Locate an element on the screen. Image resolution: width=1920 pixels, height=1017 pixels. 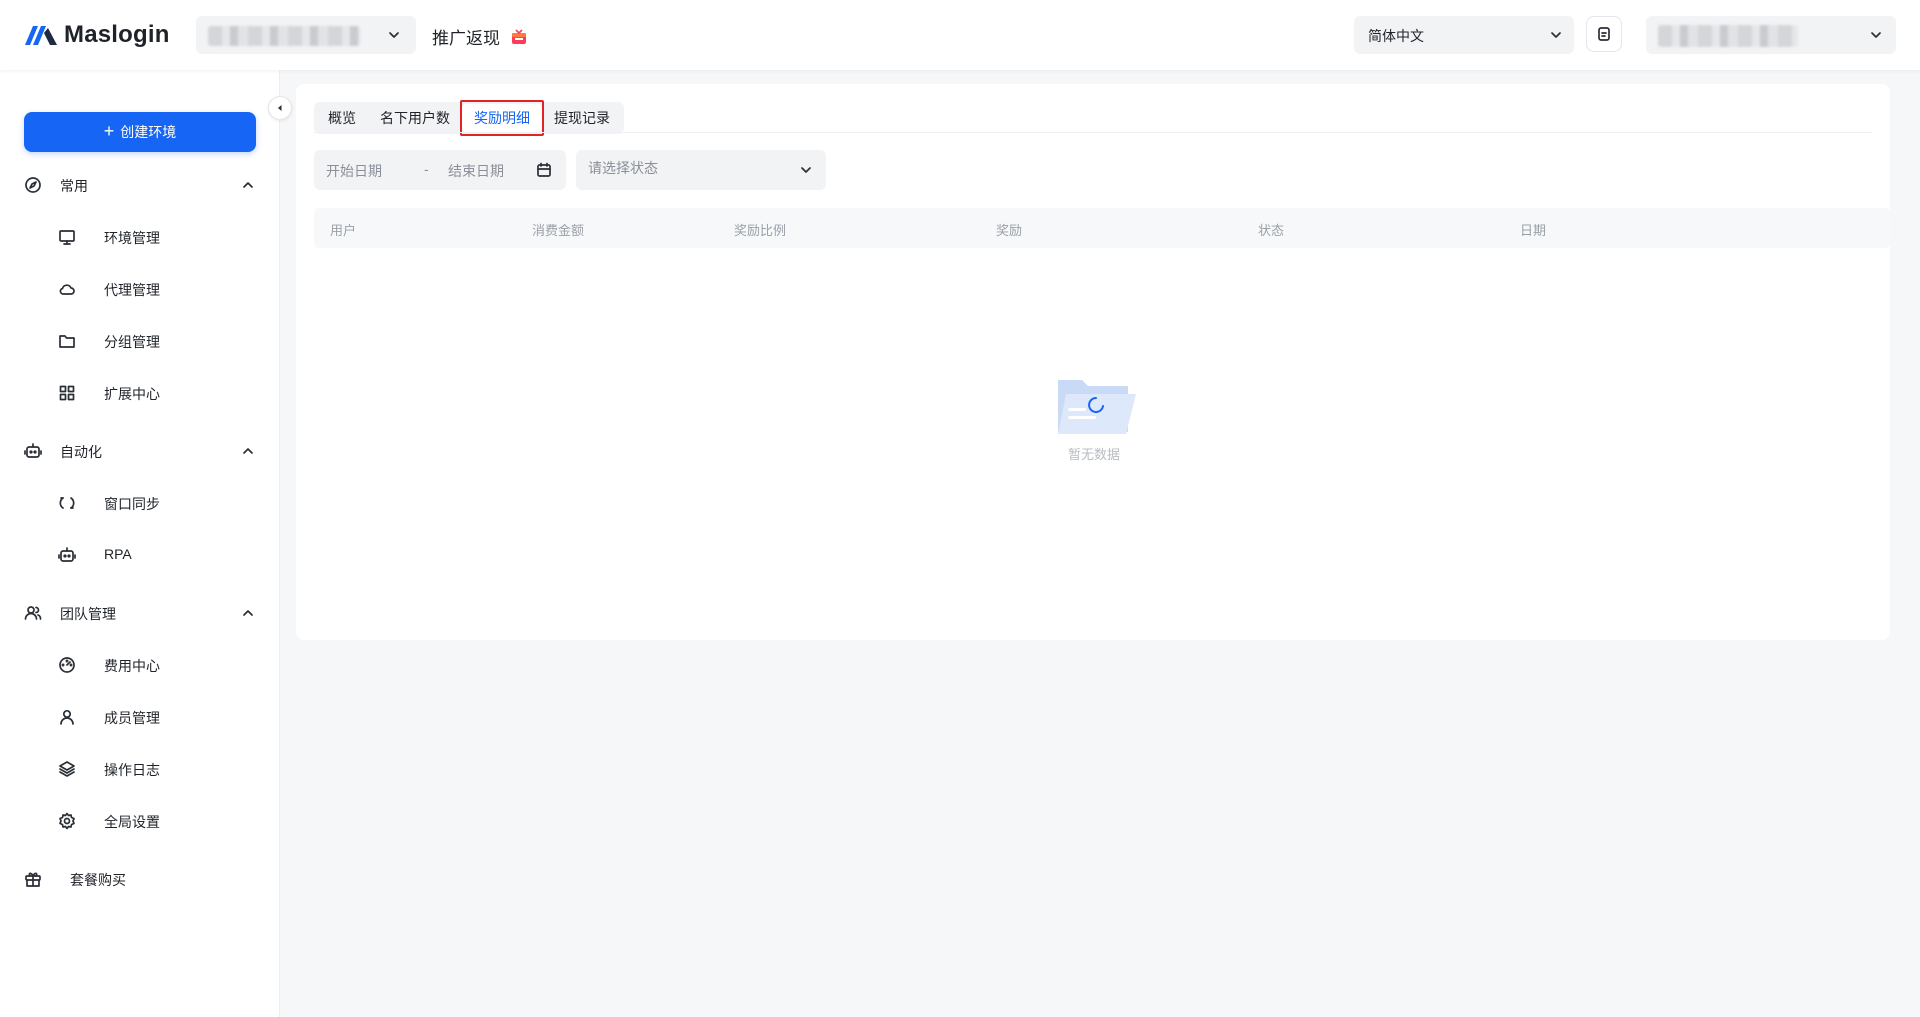
sidebar-item-label: 费用中心 is located at coordinates (132, 666).